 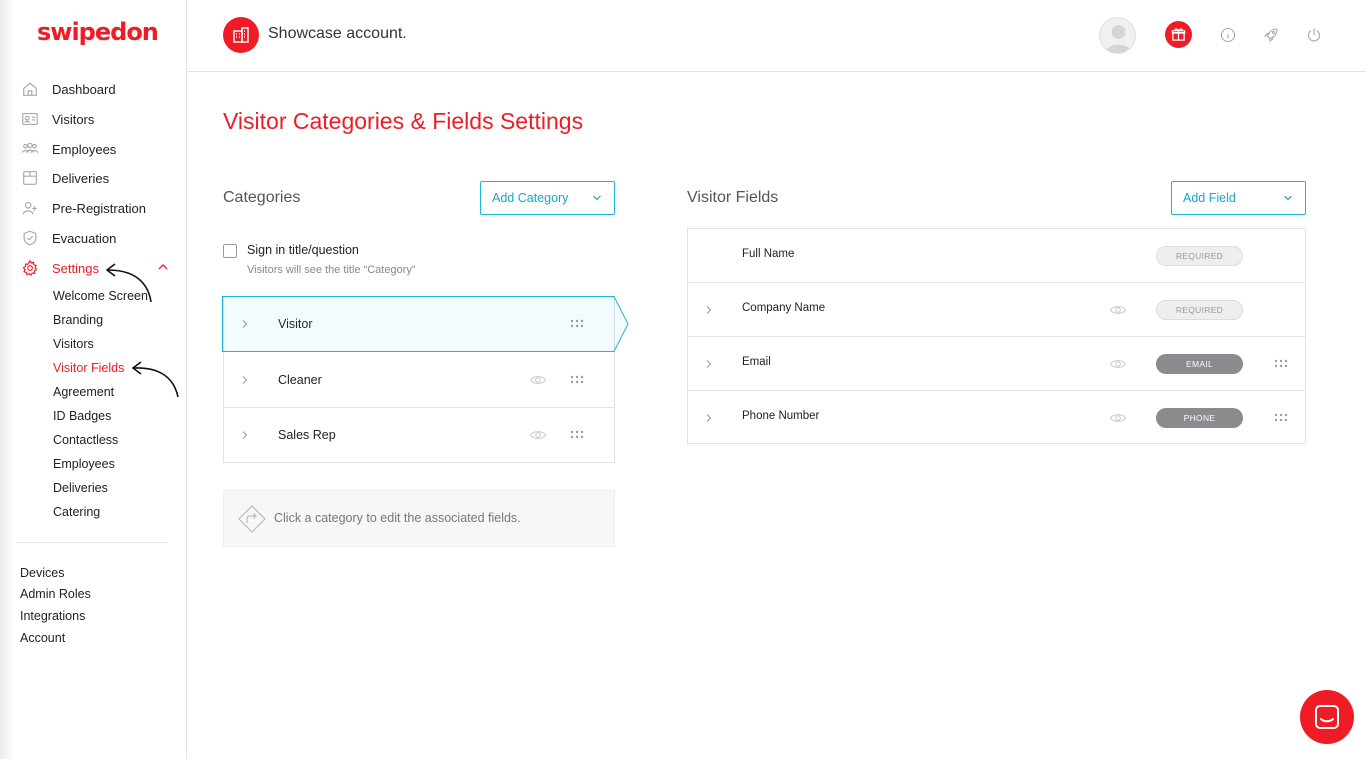 I want to click on add-field-label: Add Field, so click(x=1209, y=198).